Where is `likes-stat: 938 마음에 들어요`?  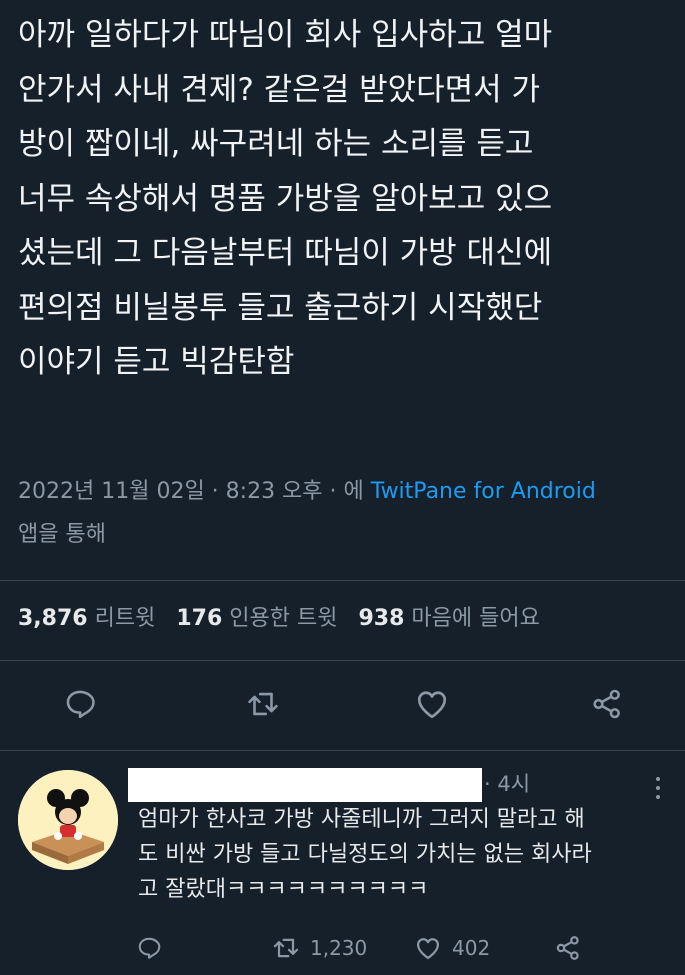 likes-stat: 938 마음에 들어요 is located at coordinates (448, 618).